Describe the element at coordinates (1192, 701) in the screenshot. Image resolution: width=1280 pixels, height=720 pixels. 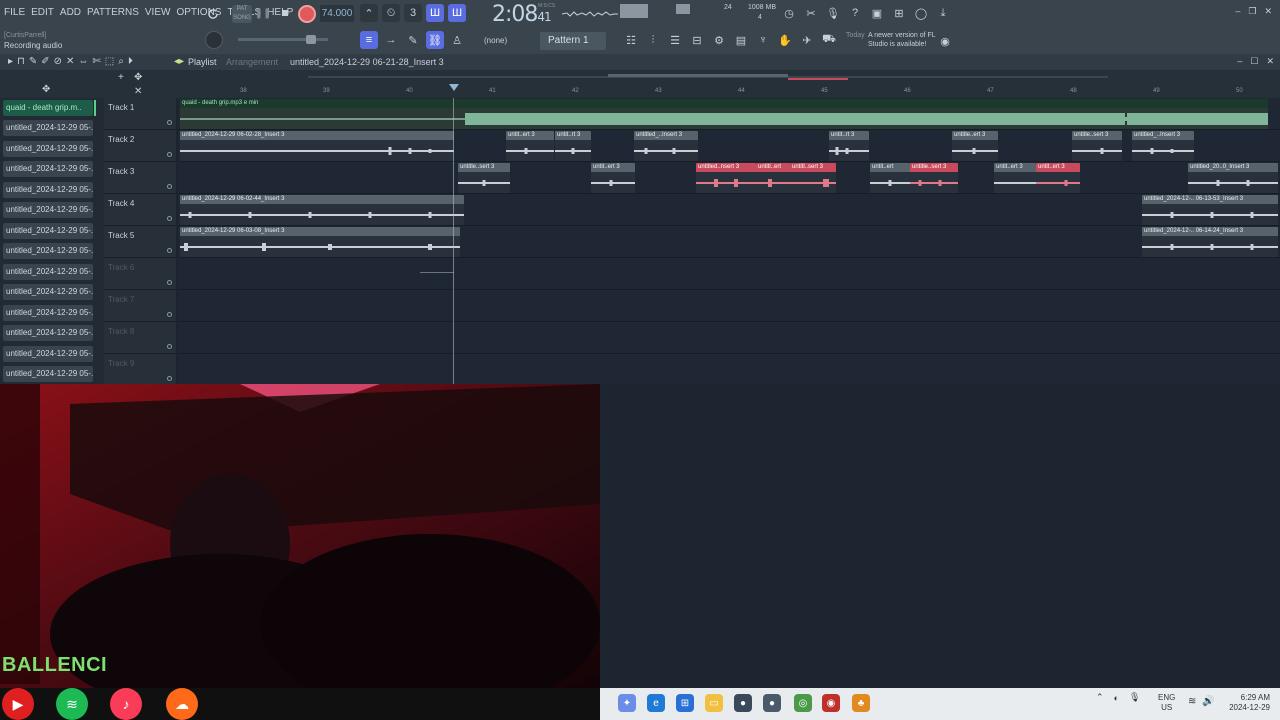
I see `wifi-icon: ≋` at that location.